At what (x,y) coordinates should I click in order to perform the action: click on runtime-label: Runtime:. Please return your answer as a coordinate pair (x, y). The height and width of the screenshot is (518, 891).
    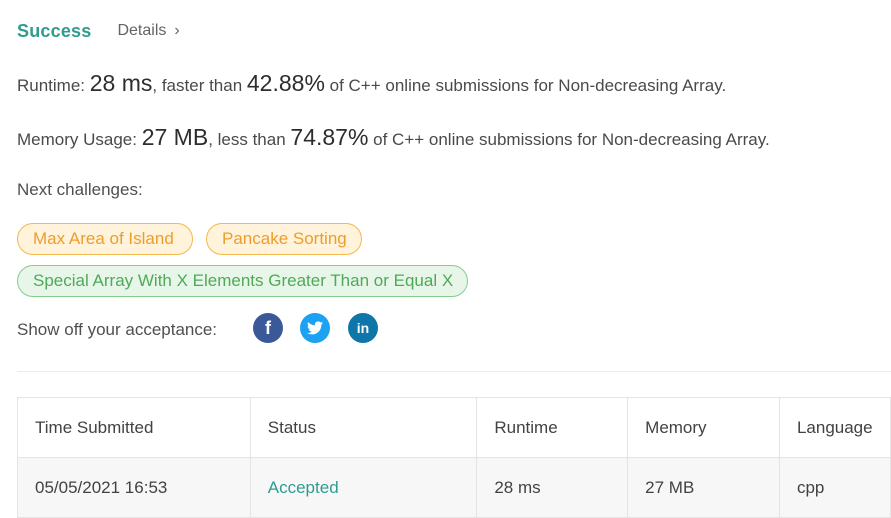
    Looking at the image, I should click on (53, 85).